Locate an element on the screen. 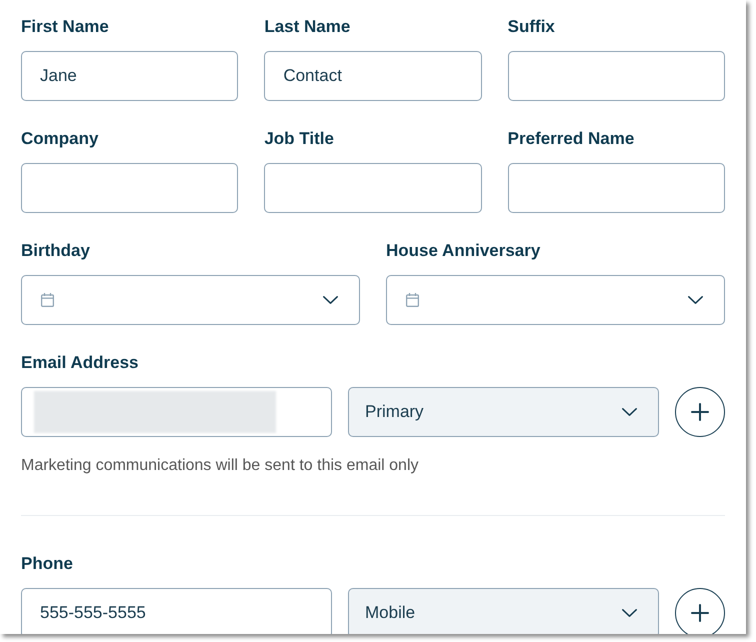  email-field is located at coordinates (176, 412).